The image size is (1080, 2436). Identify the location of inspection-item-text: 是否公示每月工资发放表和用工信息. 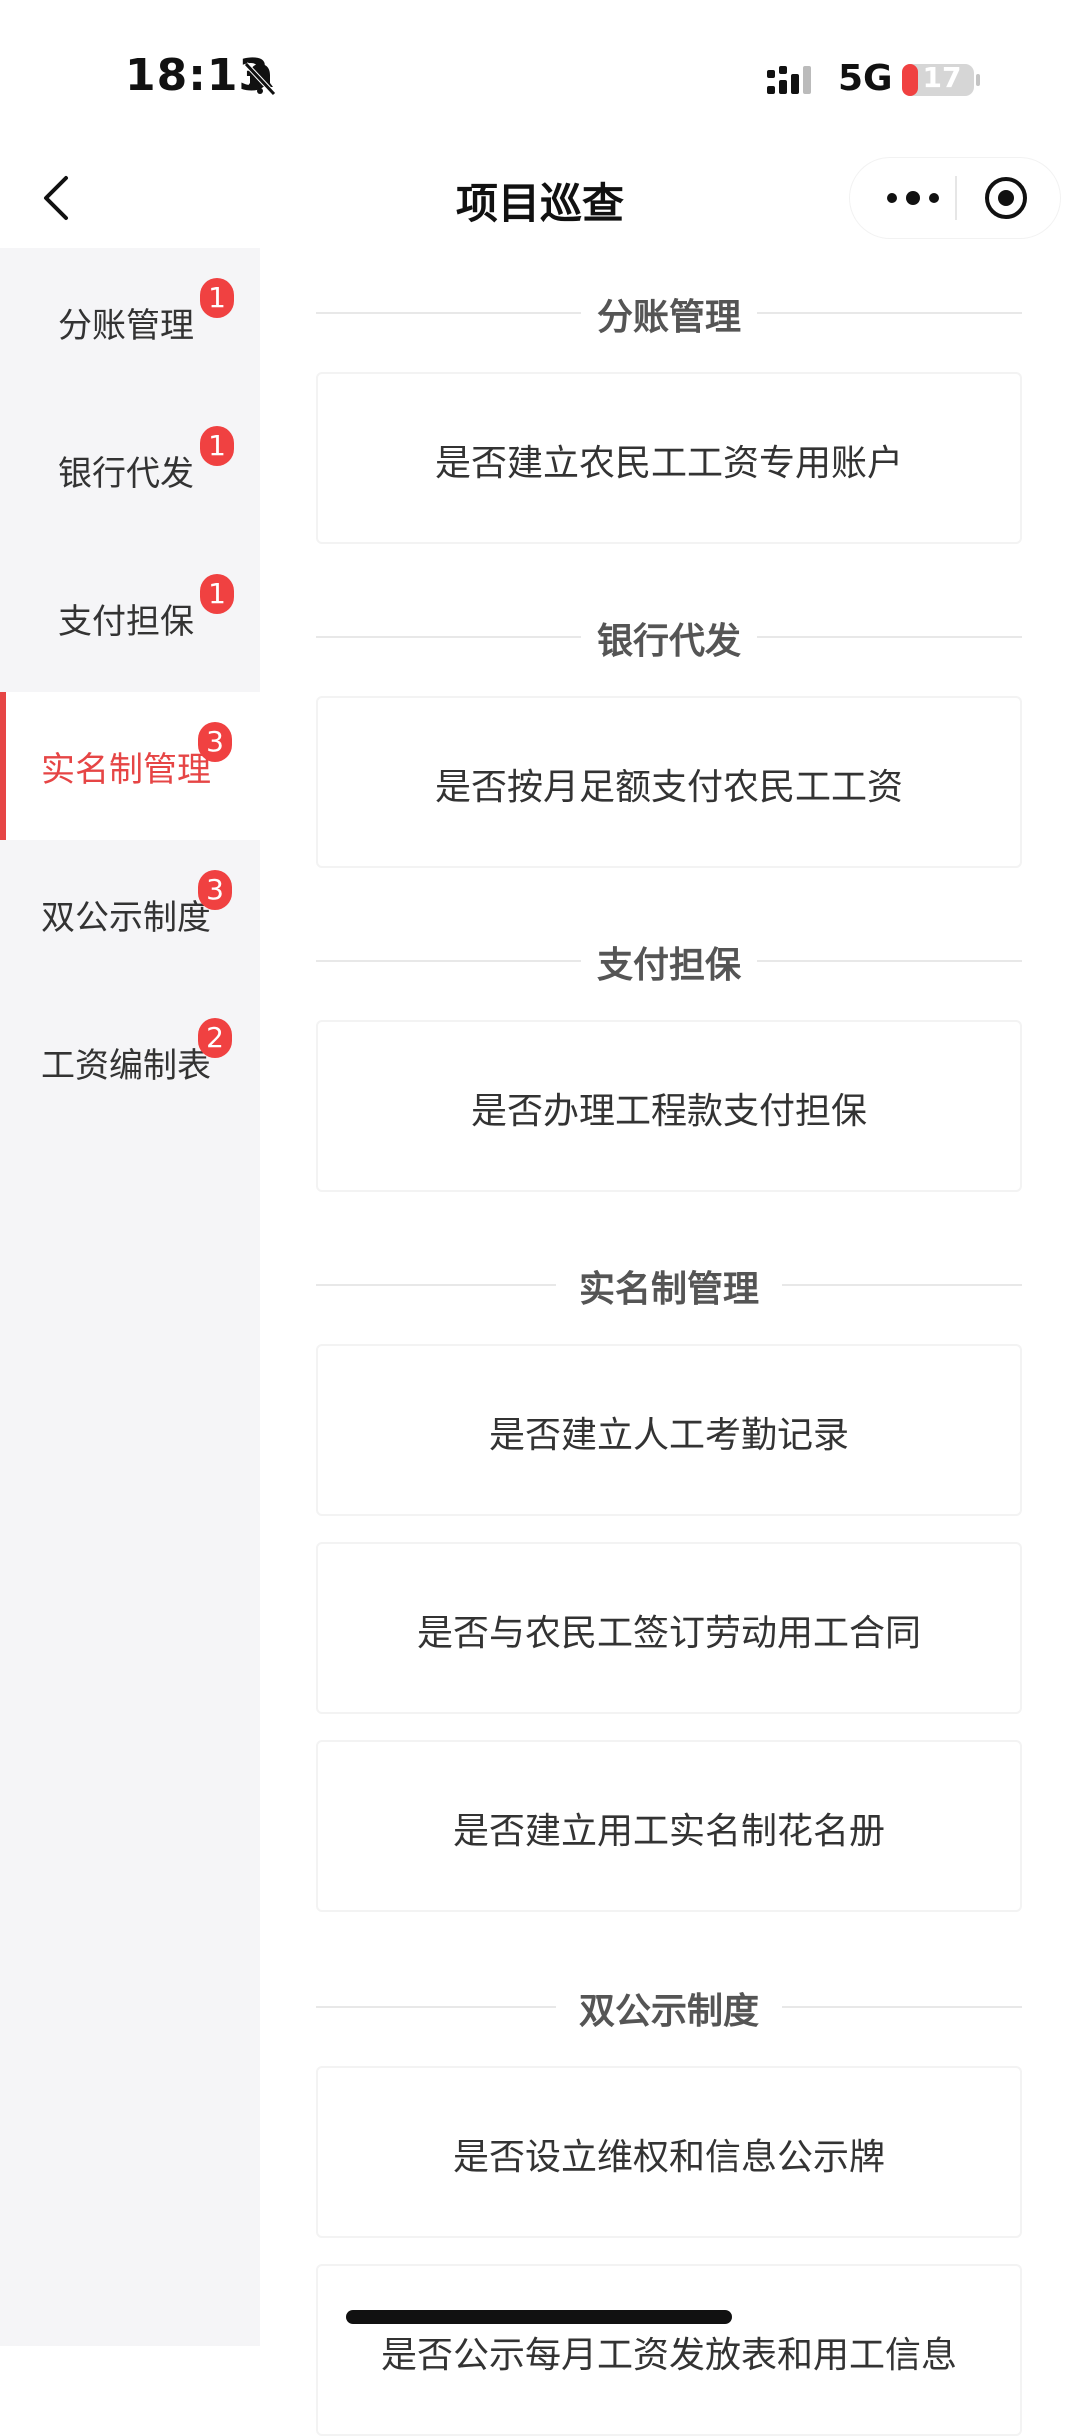
(668, 2355).